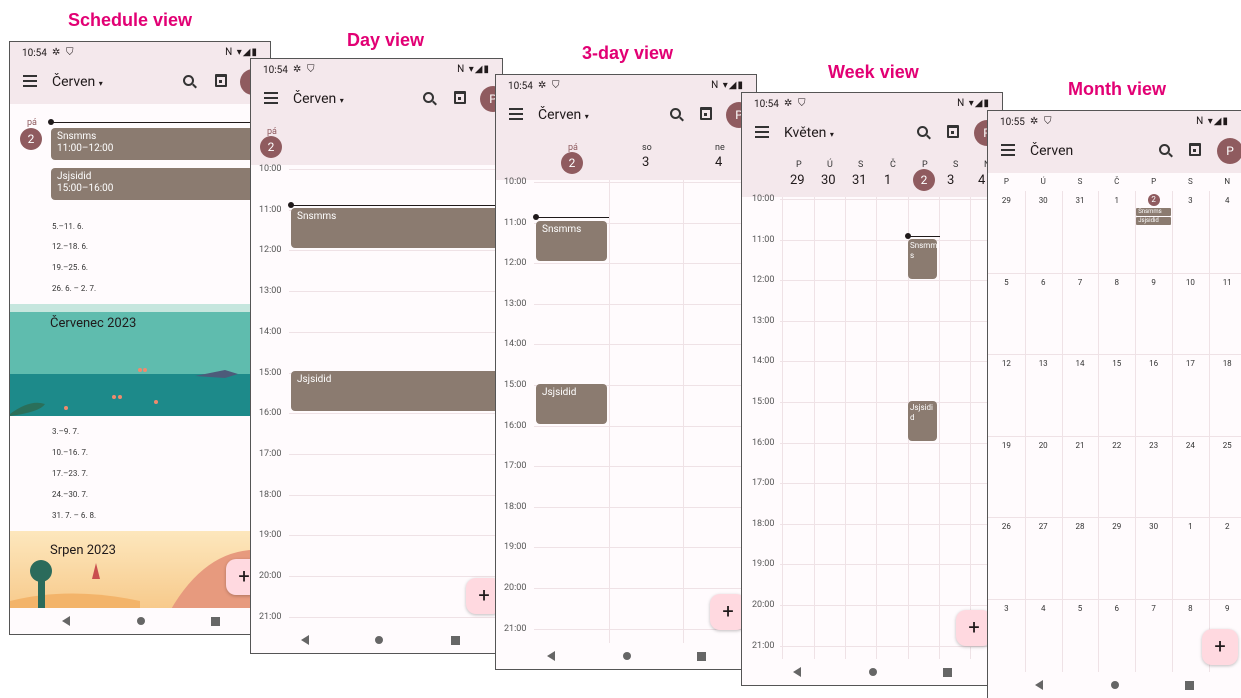  Describe the element at coordinates (1225, 363) in the screenshot. I see `day-number: 18` at that location.